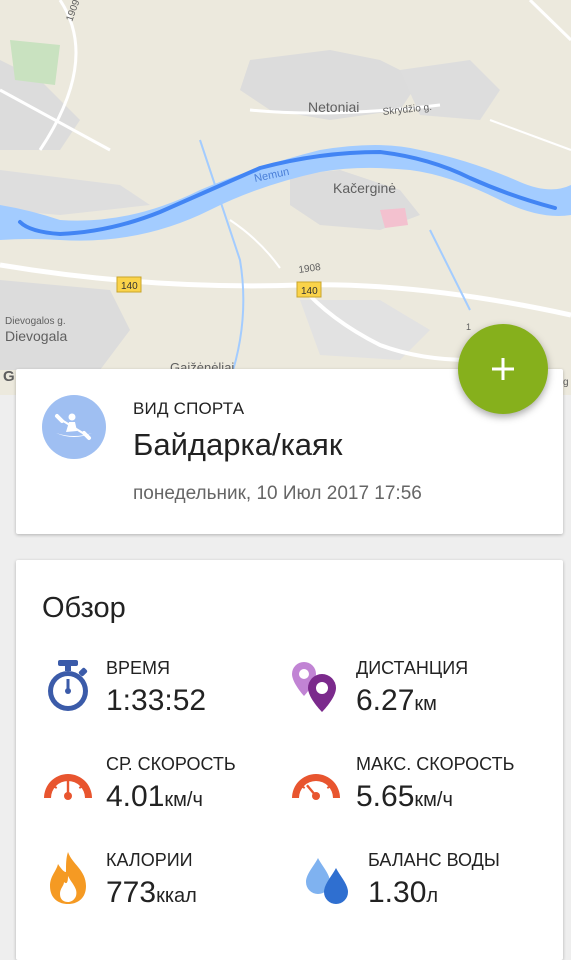 Image resolution: width=571 pixels, height=960 pixels. I want to click on speedometer-icon, so click(68, 787).